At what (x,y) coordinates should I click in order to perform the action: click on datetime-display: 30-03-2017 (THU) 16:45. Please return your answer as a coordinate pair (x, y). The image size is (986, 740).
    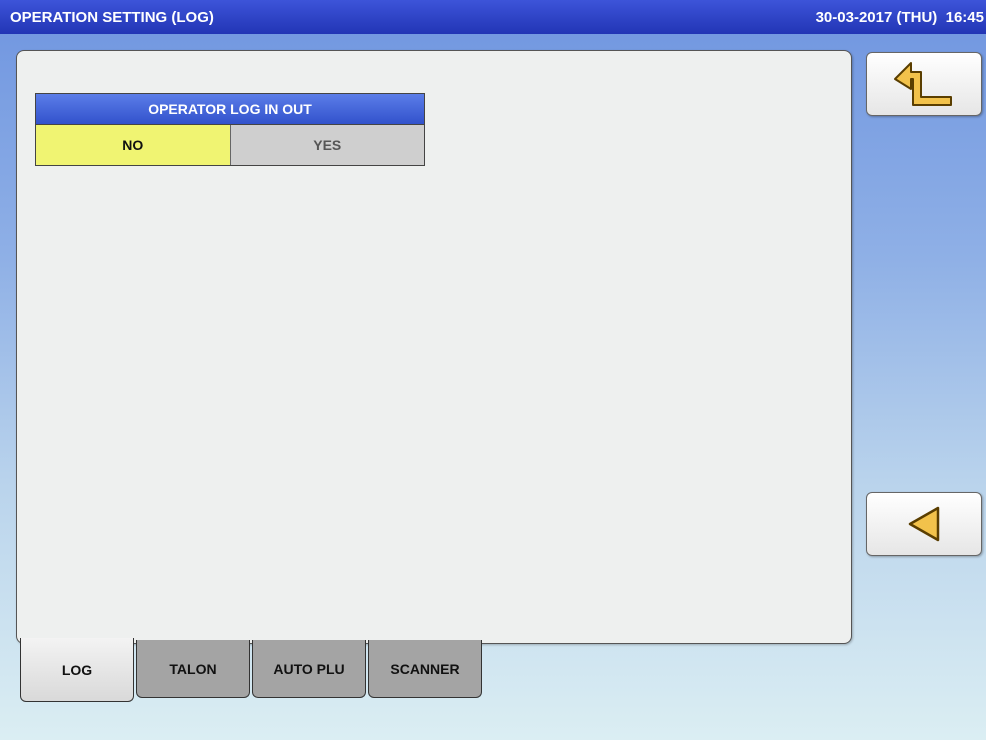
    Looking at the image, I should click on (899, 17).